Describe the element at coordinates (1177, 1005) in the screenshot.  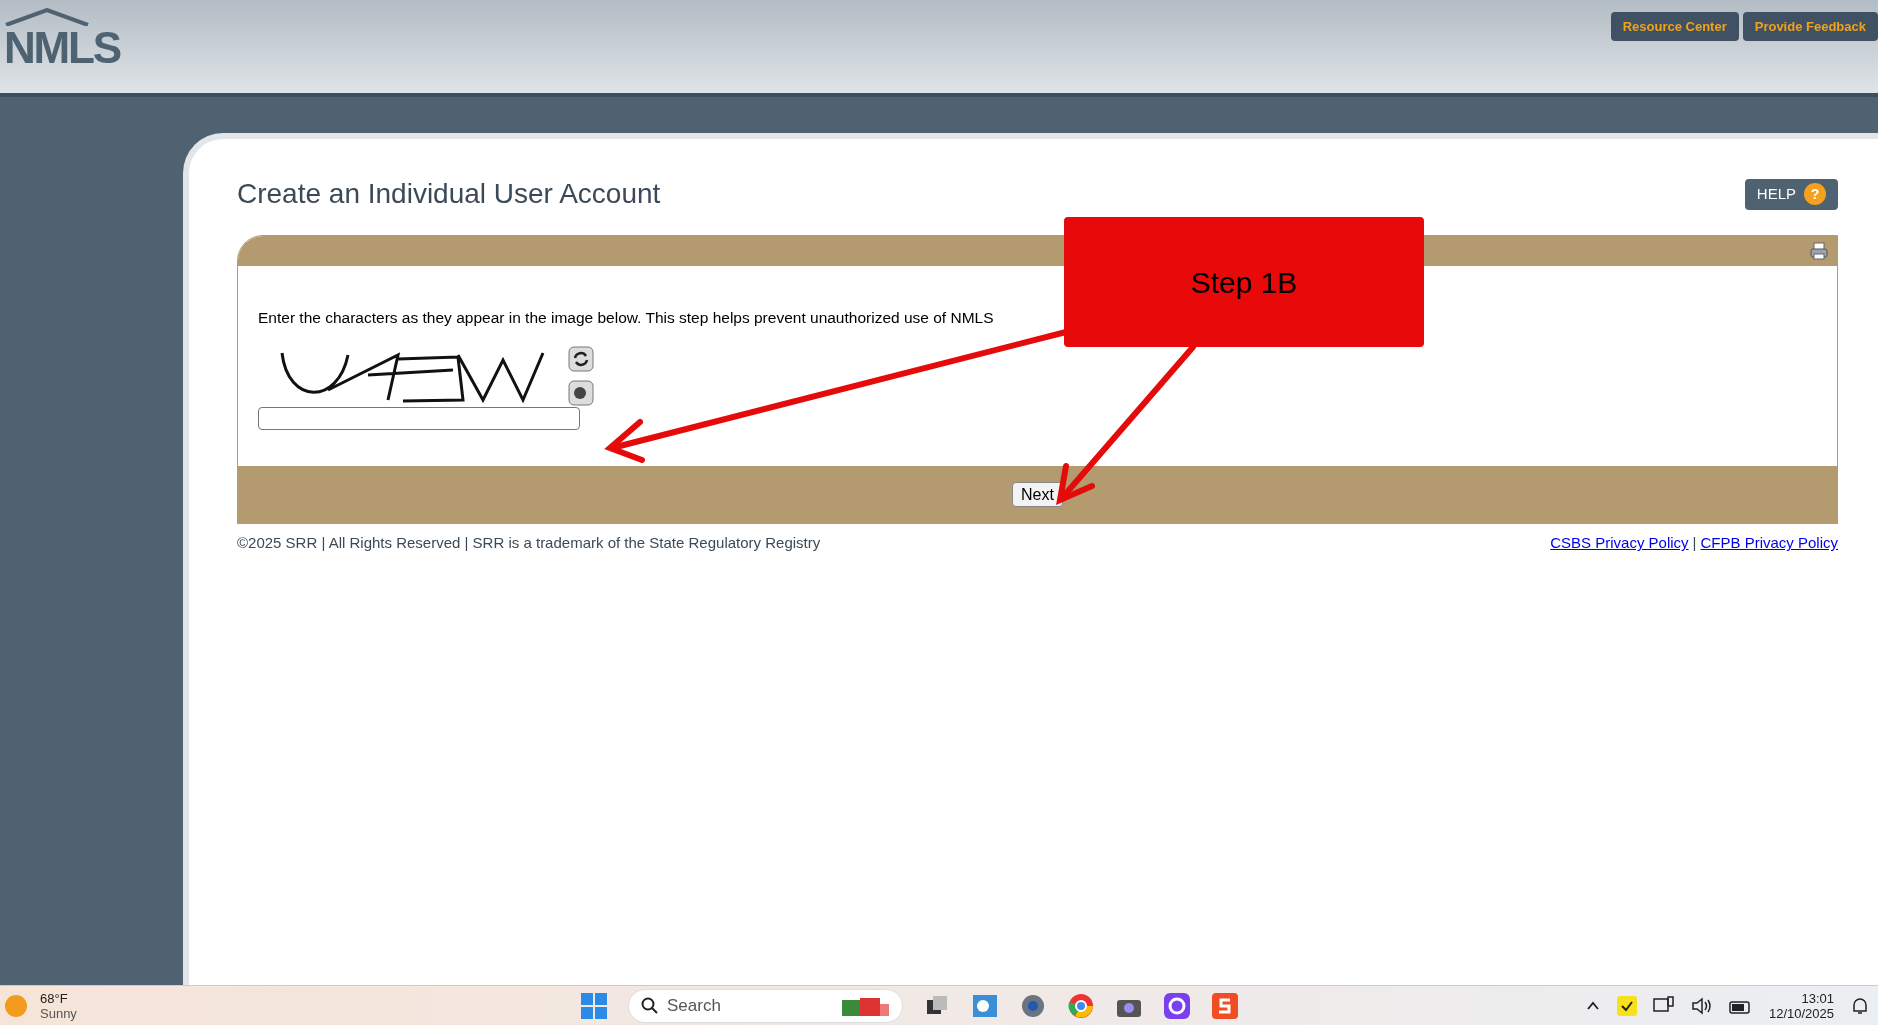
I see `circle-app-icon` at that location.